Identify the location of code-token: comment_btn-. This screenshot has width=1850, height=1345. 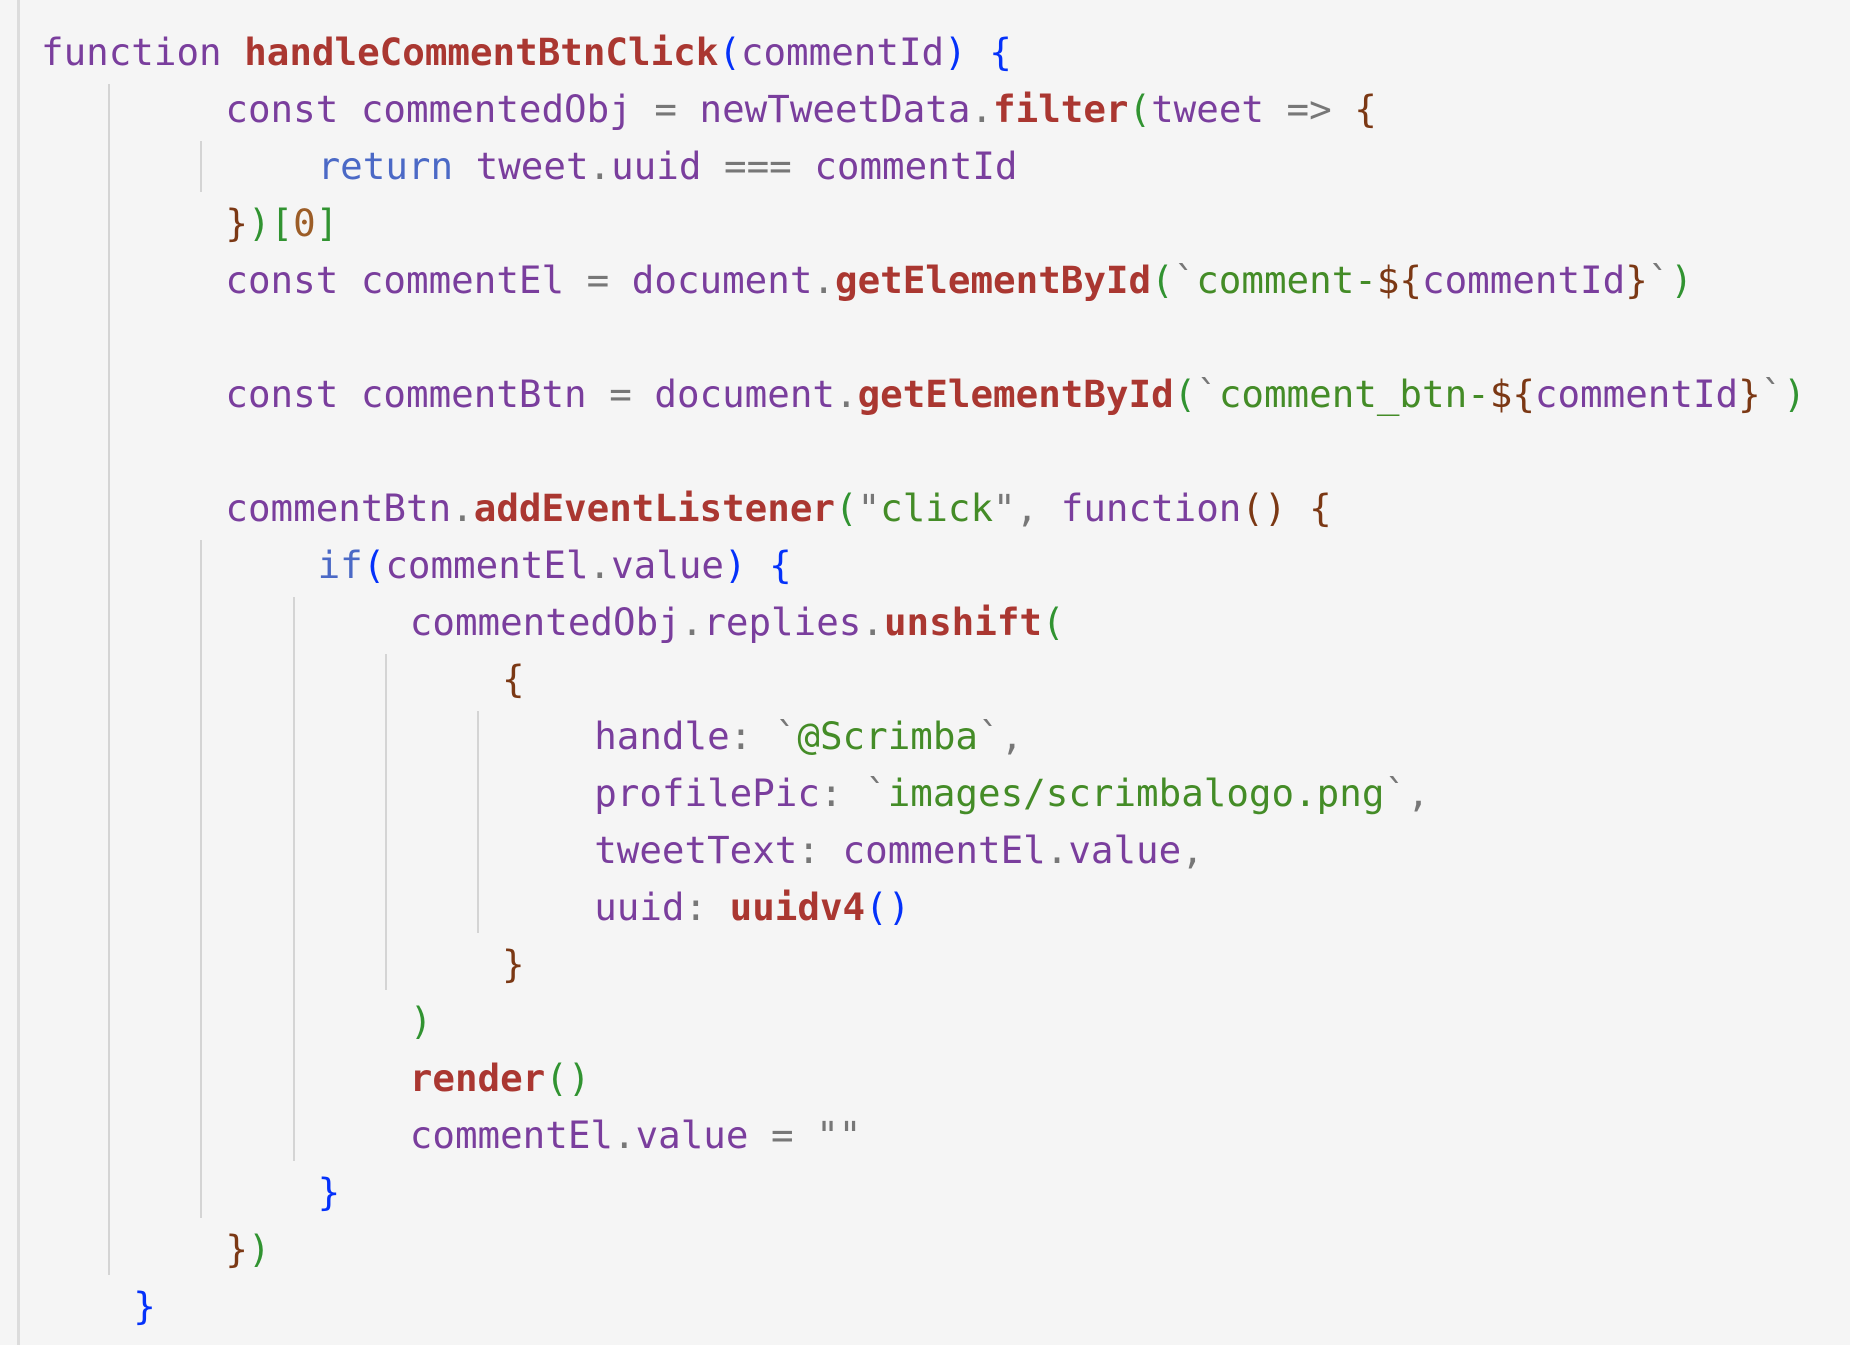
(1354, 394).